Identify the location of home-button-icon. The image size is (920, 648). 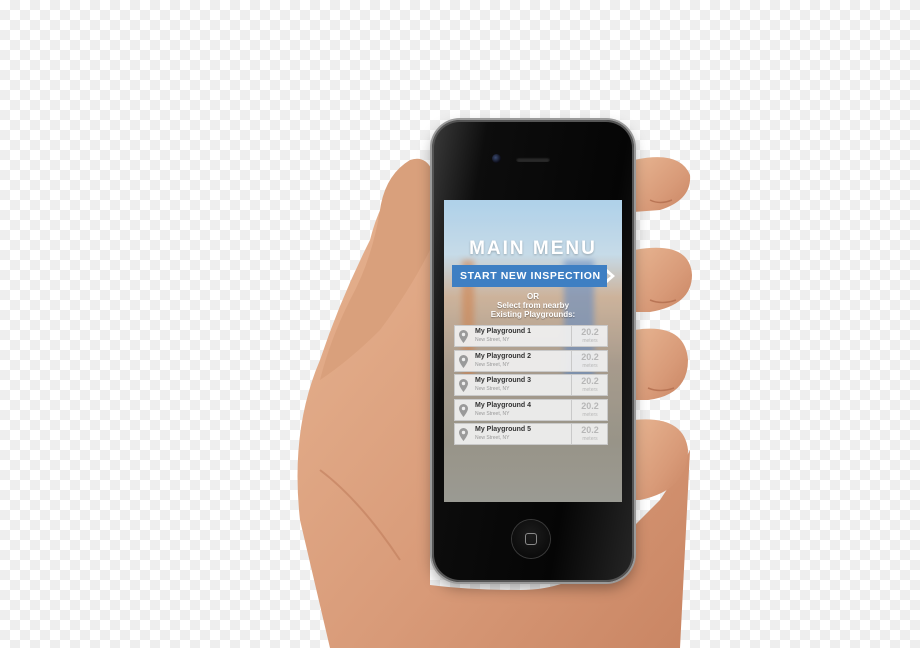
(531, 539).